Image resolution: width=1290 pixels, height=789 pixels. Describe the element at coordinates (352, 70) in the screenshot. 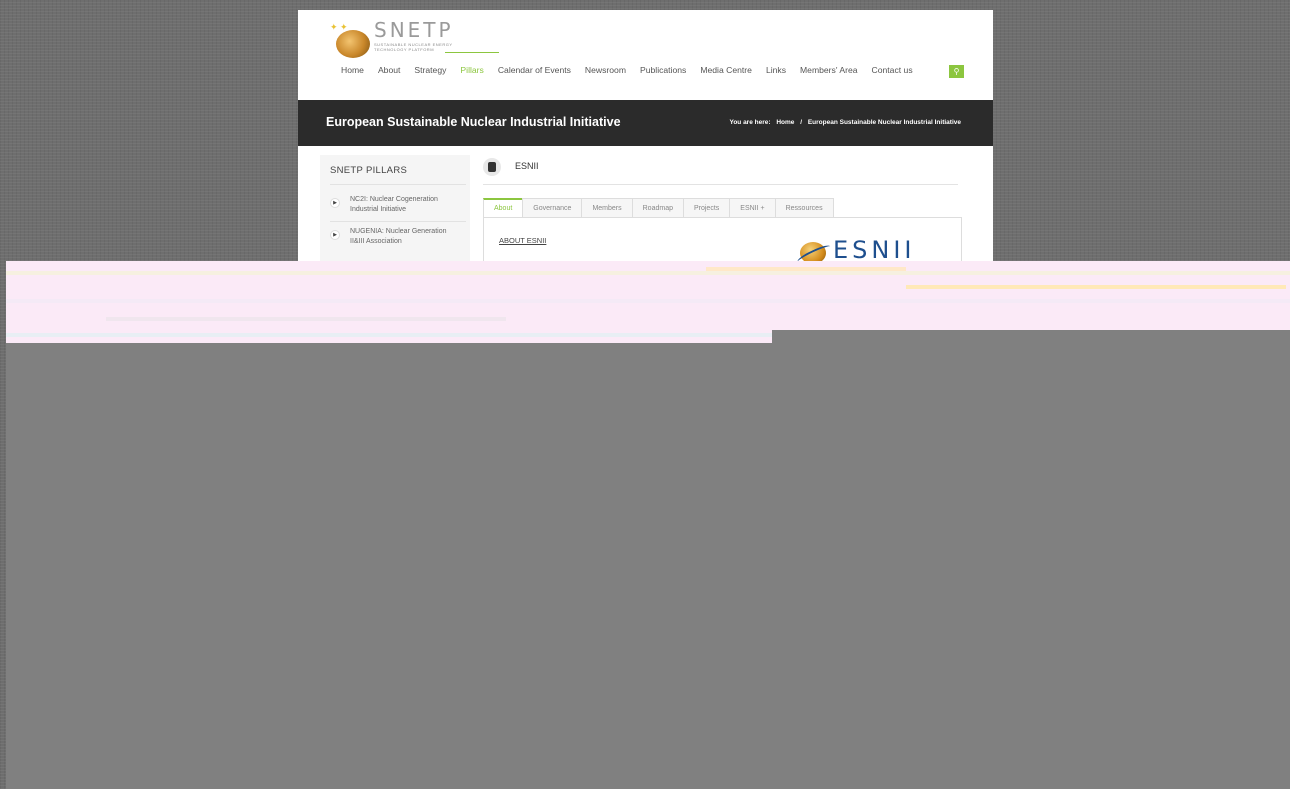

I see `nav-home: Home` at that location.